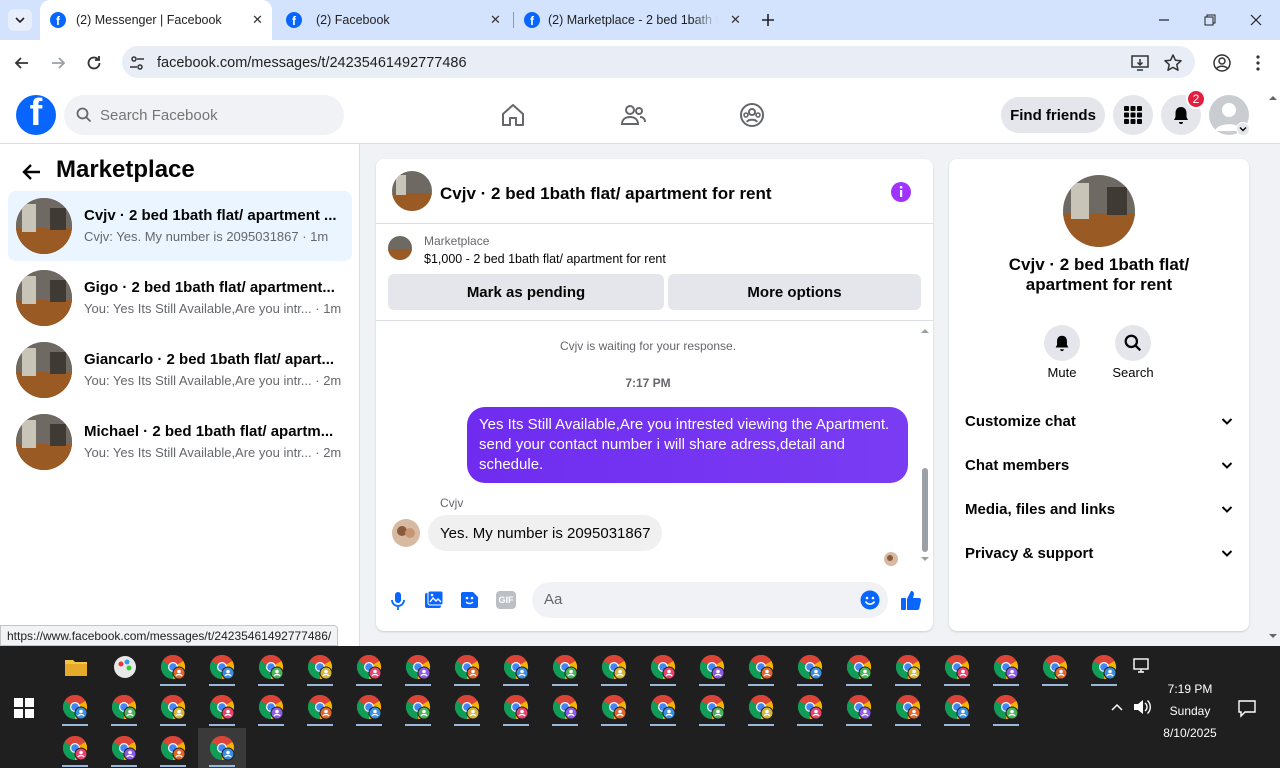  I want to click on chat-avatar, so click(412, 191).